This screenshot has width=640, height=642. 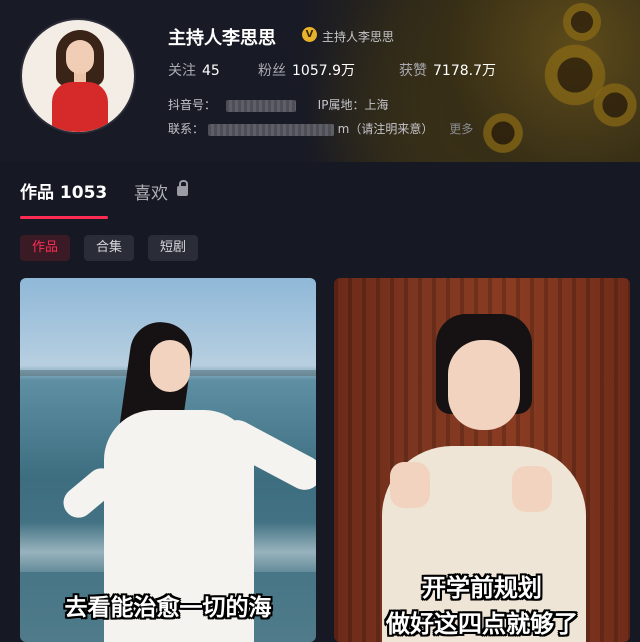 I want to click on video-caption-line1: 开学前规划, so click(x=482, y=588).